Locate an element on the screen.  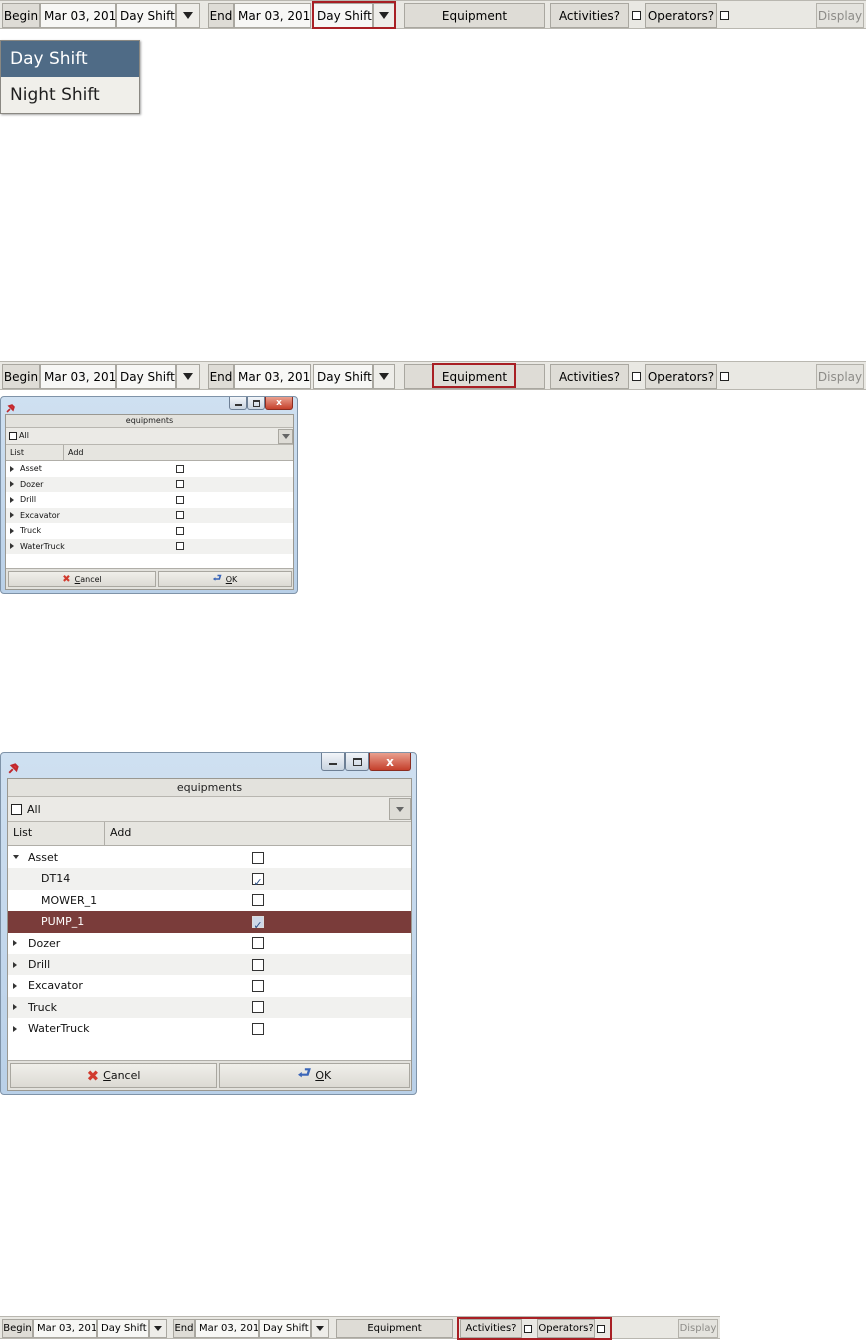
list-item: Dozer is located at coordinates (149, 484).